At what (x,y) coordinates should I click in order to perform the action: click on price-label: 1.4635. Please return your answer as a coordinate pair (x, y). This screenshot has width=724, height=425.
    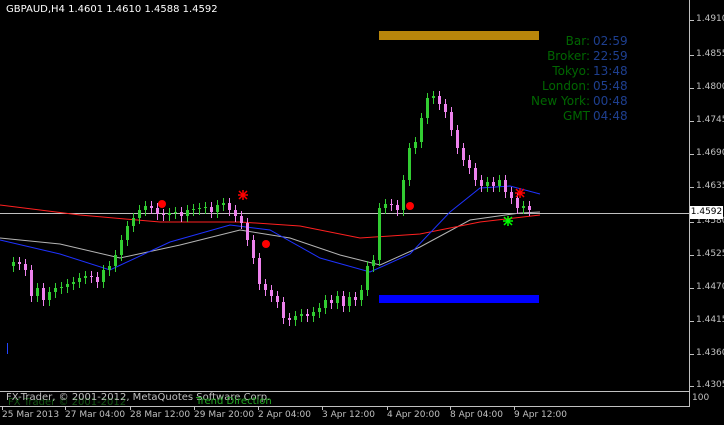
    Looking at the image, I should click on (710, 186).